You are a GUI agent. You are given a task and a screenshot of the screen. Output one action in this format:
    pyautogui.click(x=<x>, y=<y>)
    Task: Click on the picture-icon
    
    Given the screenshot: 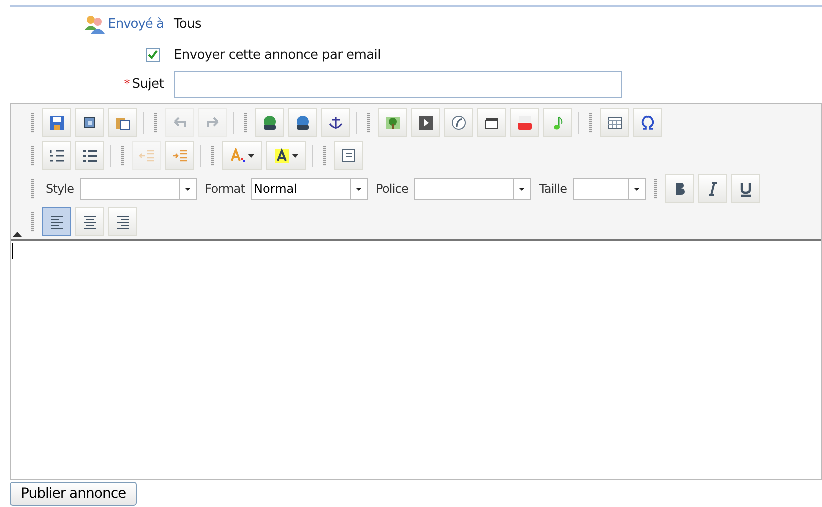 What is the action you would take?
    pyautogui.click(x=392, y=122)
    